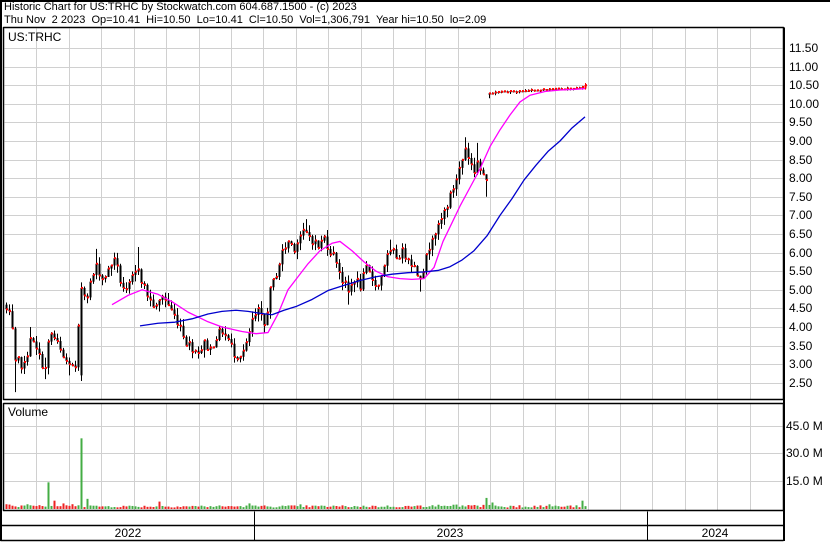 This screenshot has width=830, height=543. I want to click on price-axis-label: 4.00, so click(801, 327).